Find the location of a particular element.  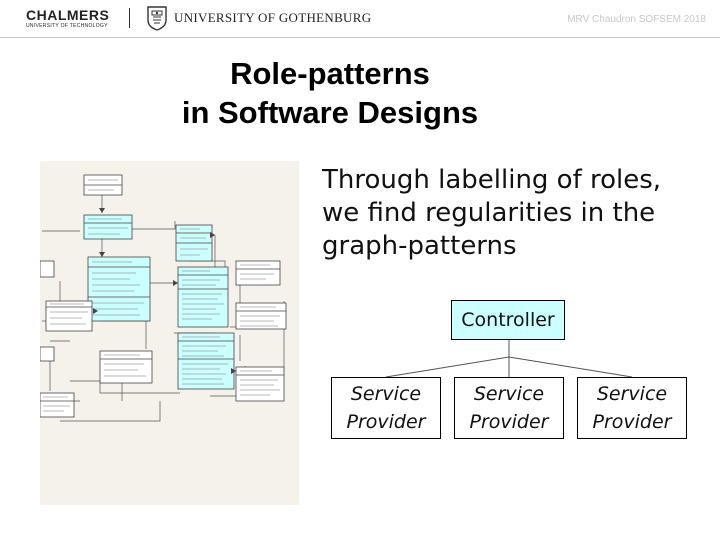

logo-separator is located at coordinates (129, 18).